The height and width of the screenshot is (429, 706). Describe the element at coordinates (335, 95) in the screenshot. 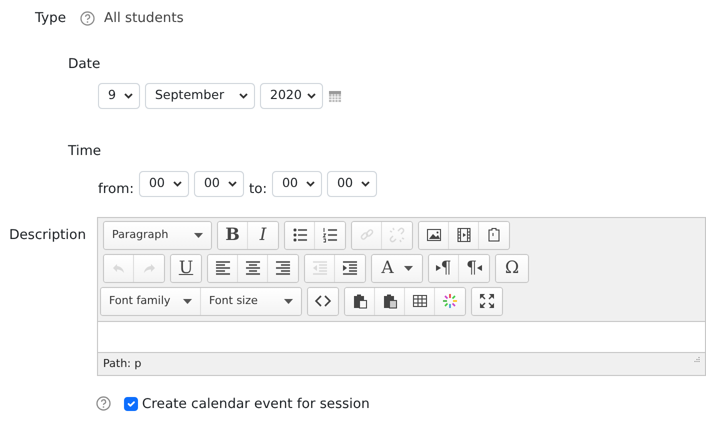

I see `calendar-icon` at that location.